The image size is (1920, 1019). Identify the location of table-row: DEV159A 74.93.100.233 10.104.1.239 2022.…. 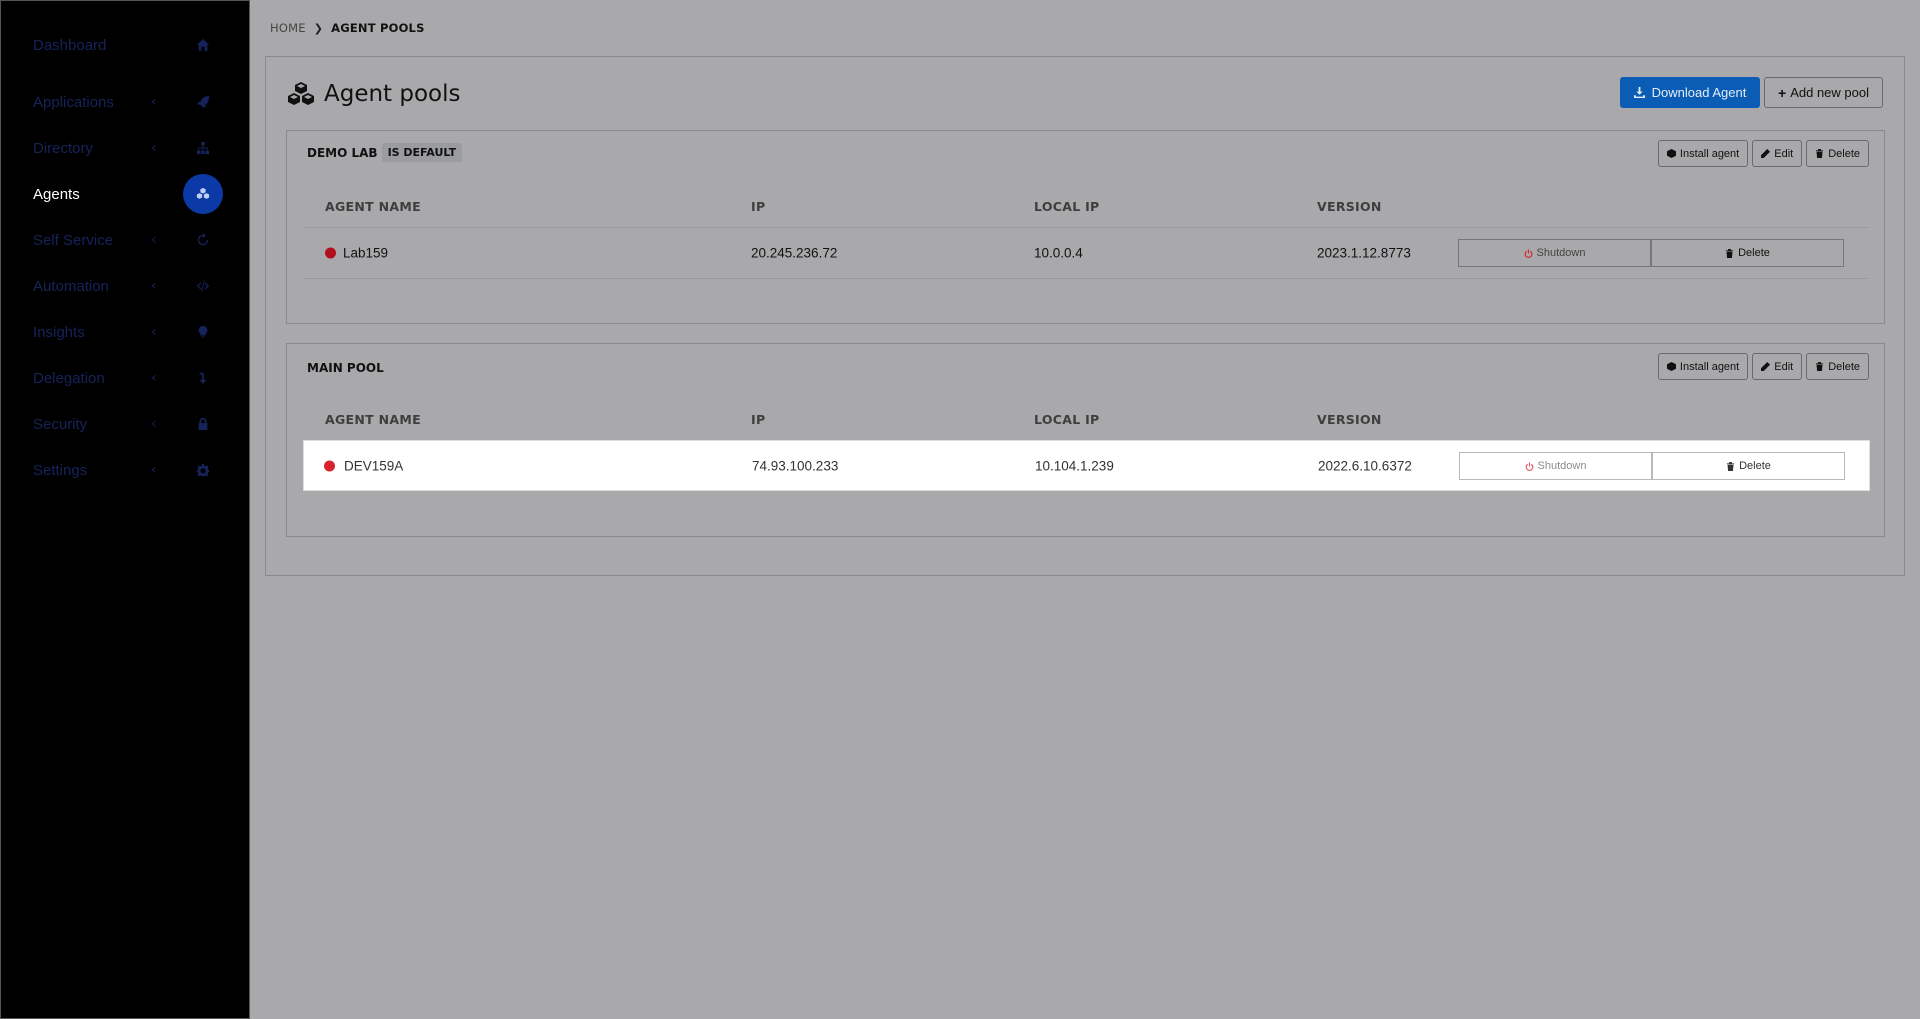
(1086, 465).